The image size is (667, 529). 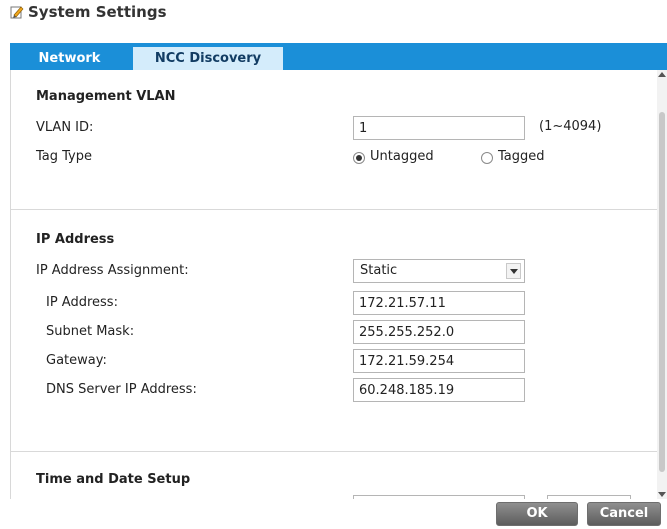 I want to click on chevron-down-icon, so click(x=513, y=271).